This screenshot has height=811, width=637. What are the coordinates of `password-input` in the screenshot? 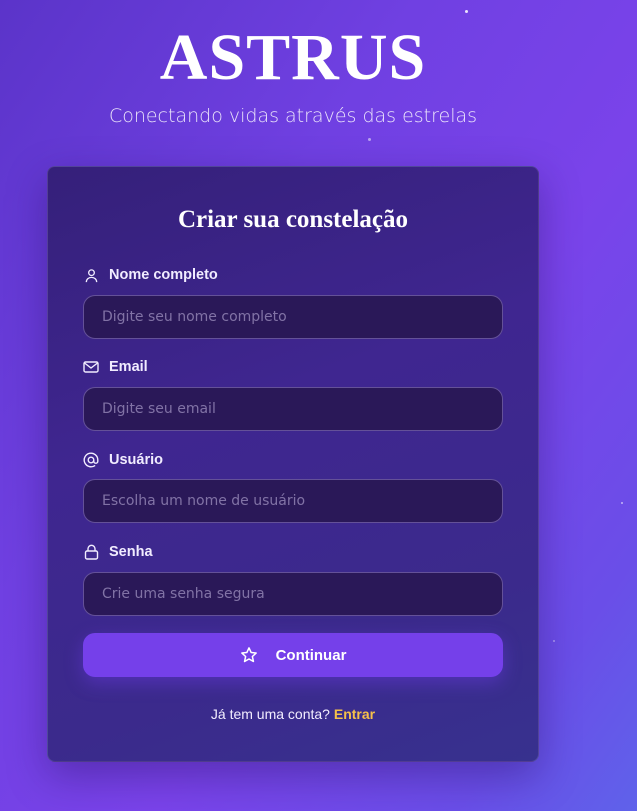 It's located at (293, 594).